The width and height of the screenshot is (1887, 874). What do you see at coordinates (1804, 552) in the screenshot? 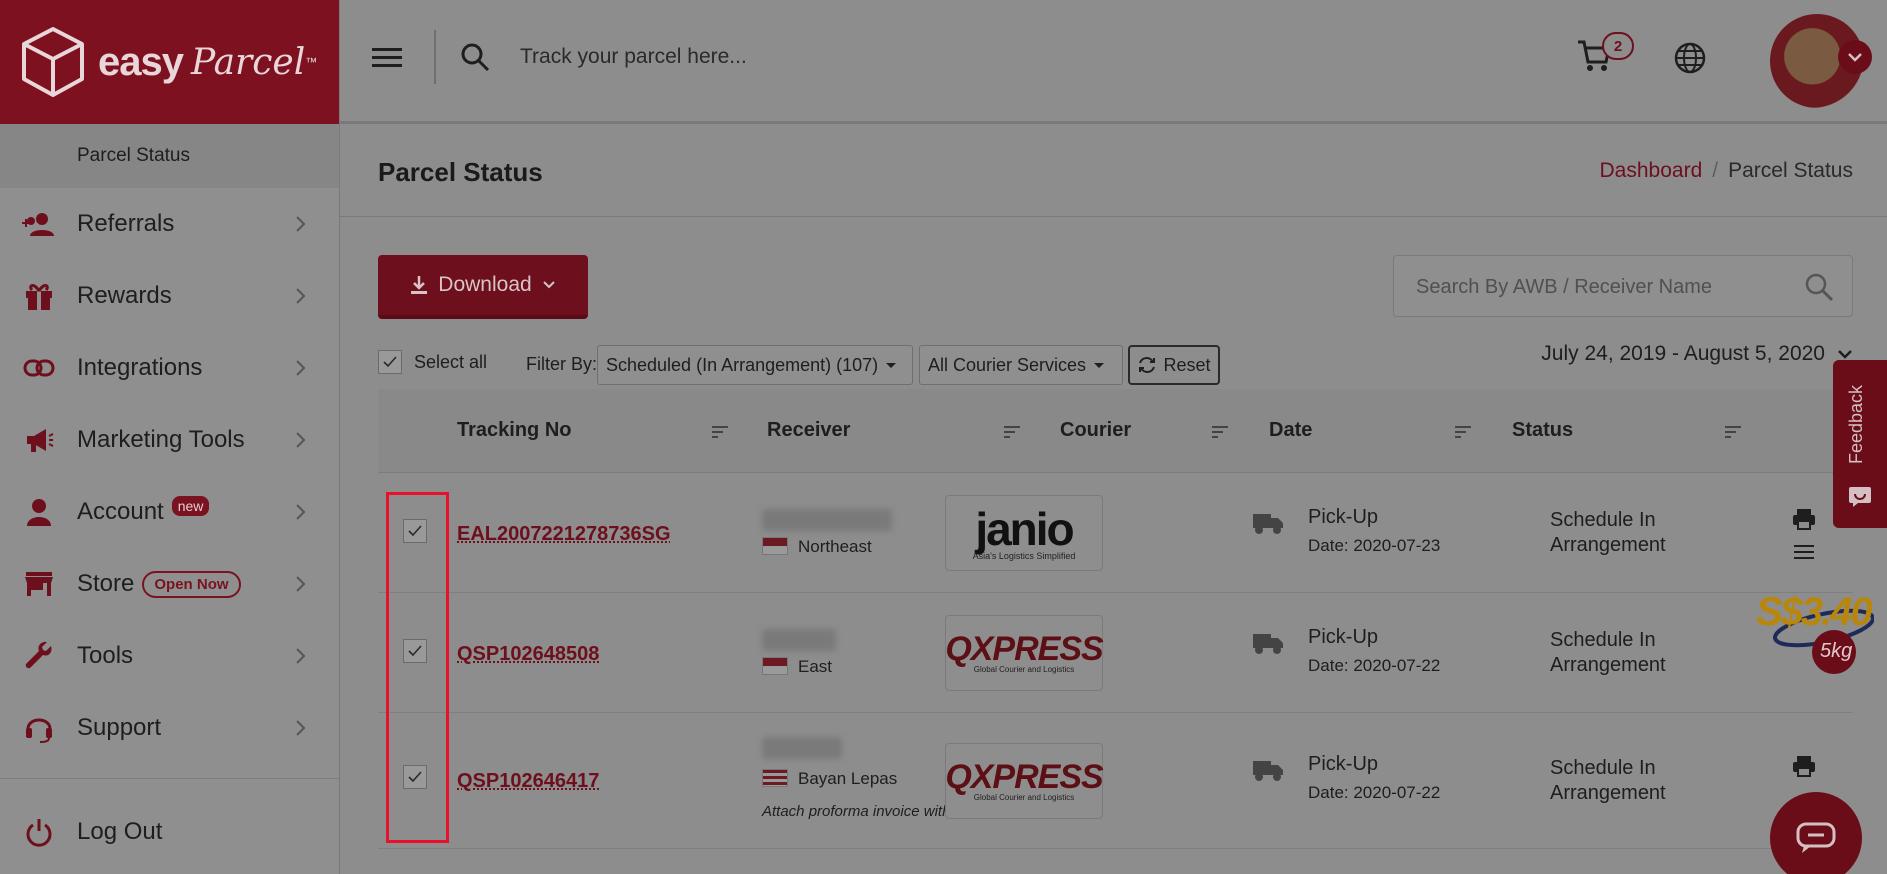
I see `row-menu-icon` at bounding box center [1804, 552].